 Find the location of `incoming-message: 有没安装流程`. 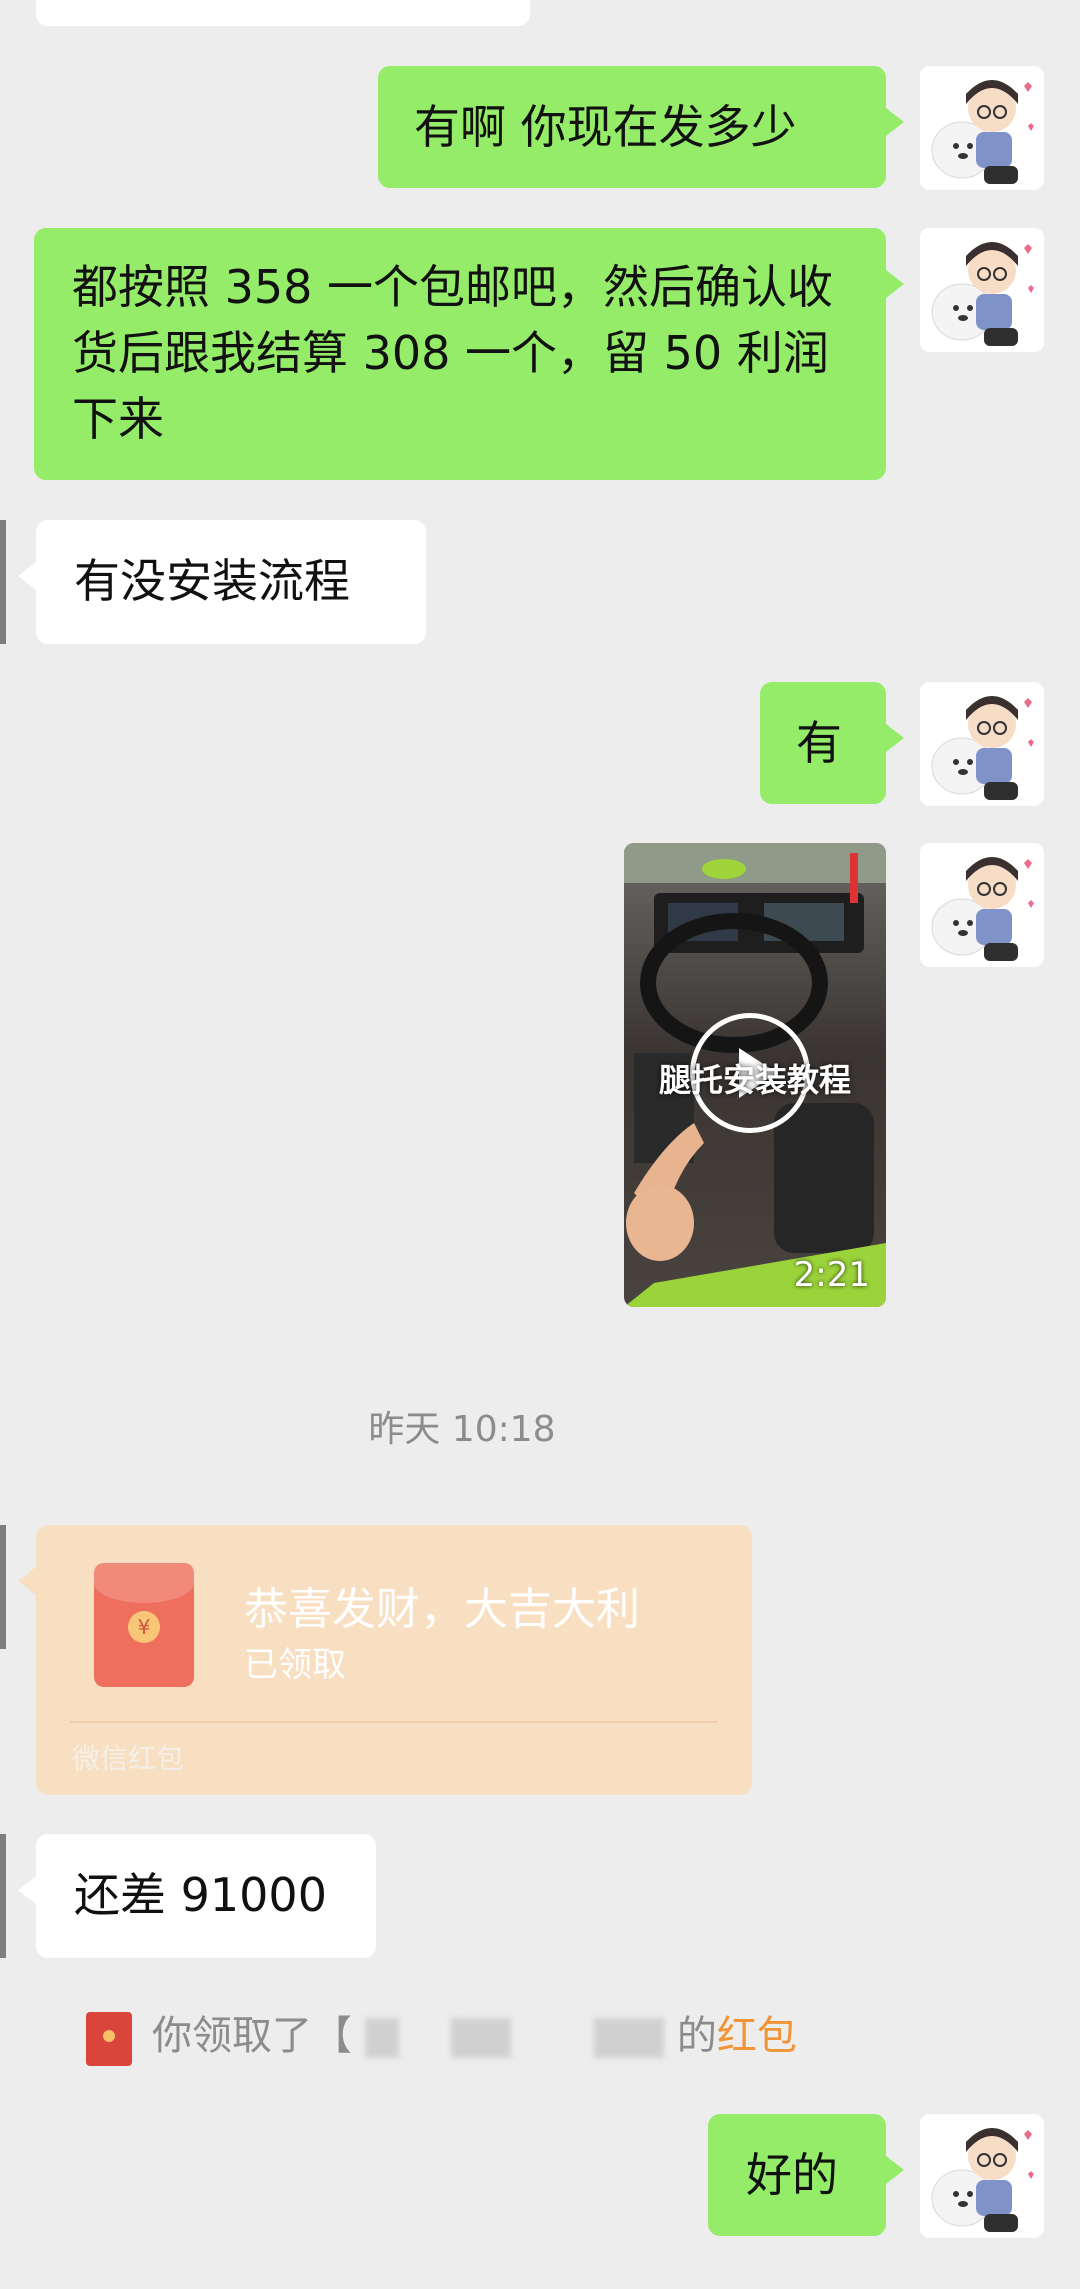

incoming-message: 有没安装流程 is located at coordinates (222, 582).